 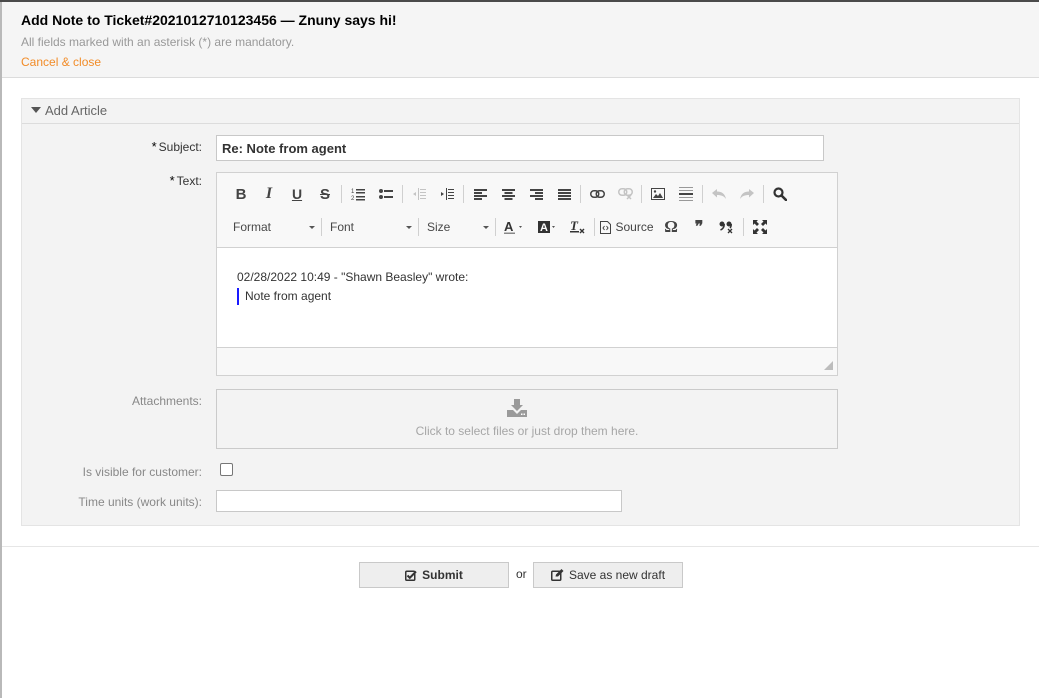 I want to click on bold-button: B, so click(x=241, y=194).